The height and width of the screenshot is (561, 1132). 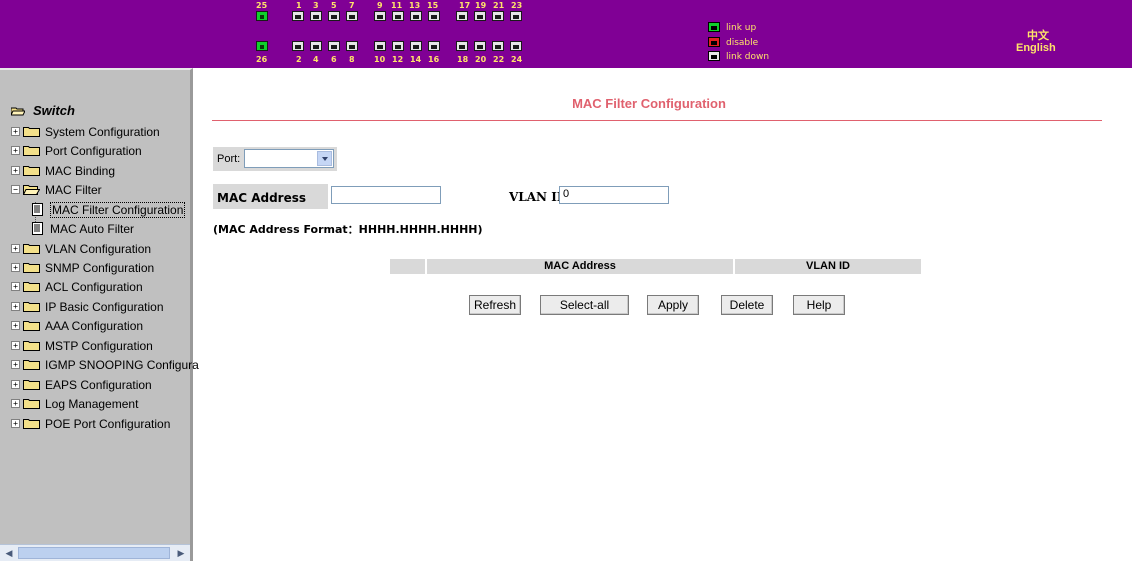 I want to click on scroll-left-icon: ◀, so click(x=9, y=553).